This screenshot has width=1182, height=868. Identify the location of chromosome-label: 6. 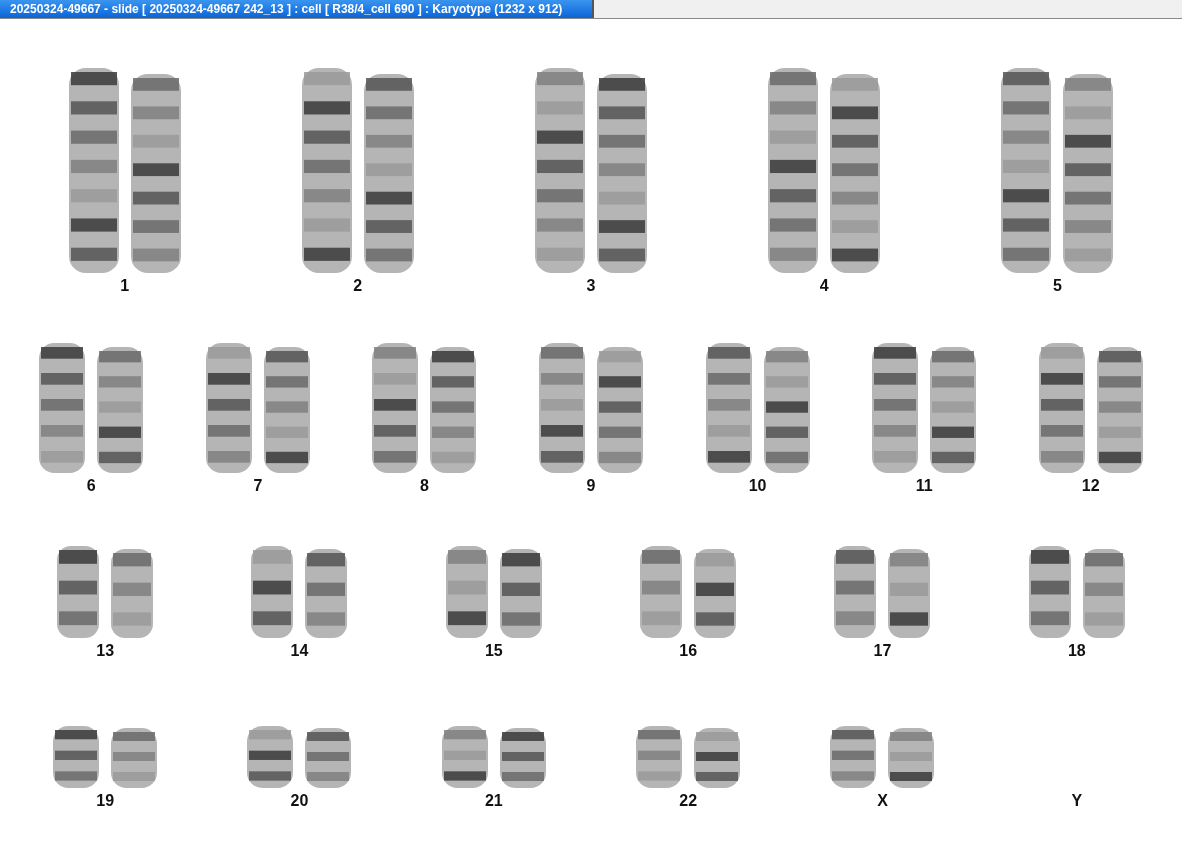
(91, 486).